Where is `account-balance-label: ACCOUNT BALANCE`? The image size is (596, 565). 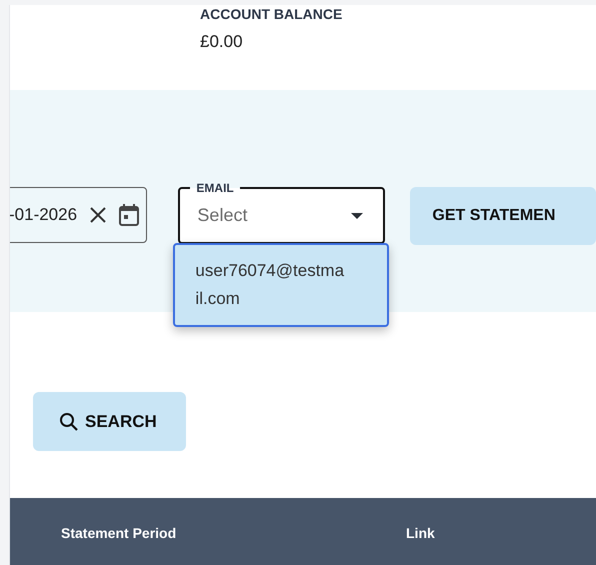
account-balance-label: ACCOUNT BALANCE is located at coordinates (272, 14).